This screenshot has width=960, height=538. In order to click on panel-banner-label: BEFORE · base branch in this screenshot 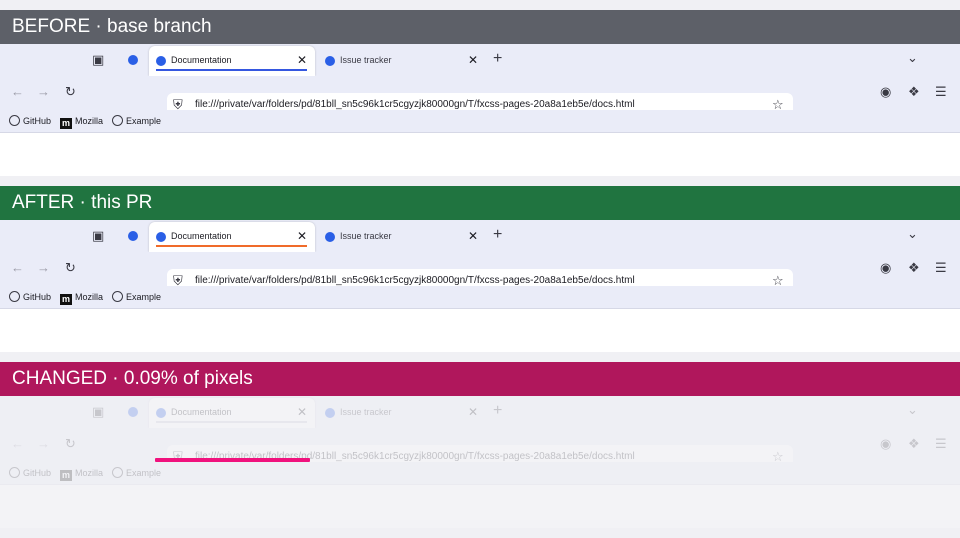, I will do `click(112, 26)`.